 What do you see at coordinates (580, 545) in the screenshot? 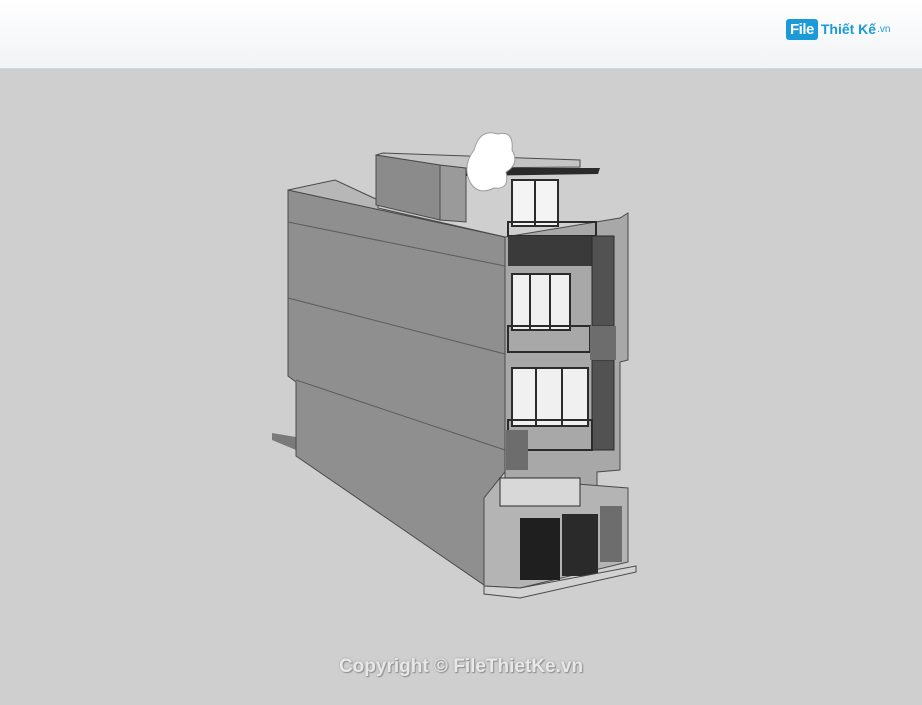
I see `door` at bounding box center [580, 545].